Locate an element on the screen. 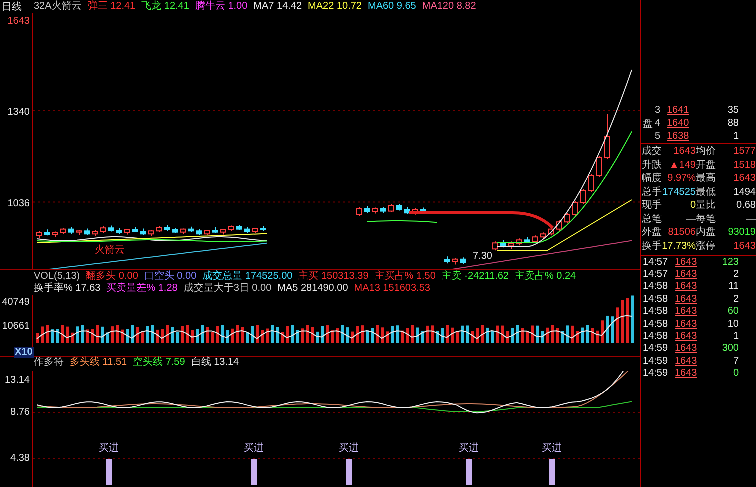 This screenshot has width=756, height=487. indicator-value: MA60 9.65 is located at coordinates (392, 6).